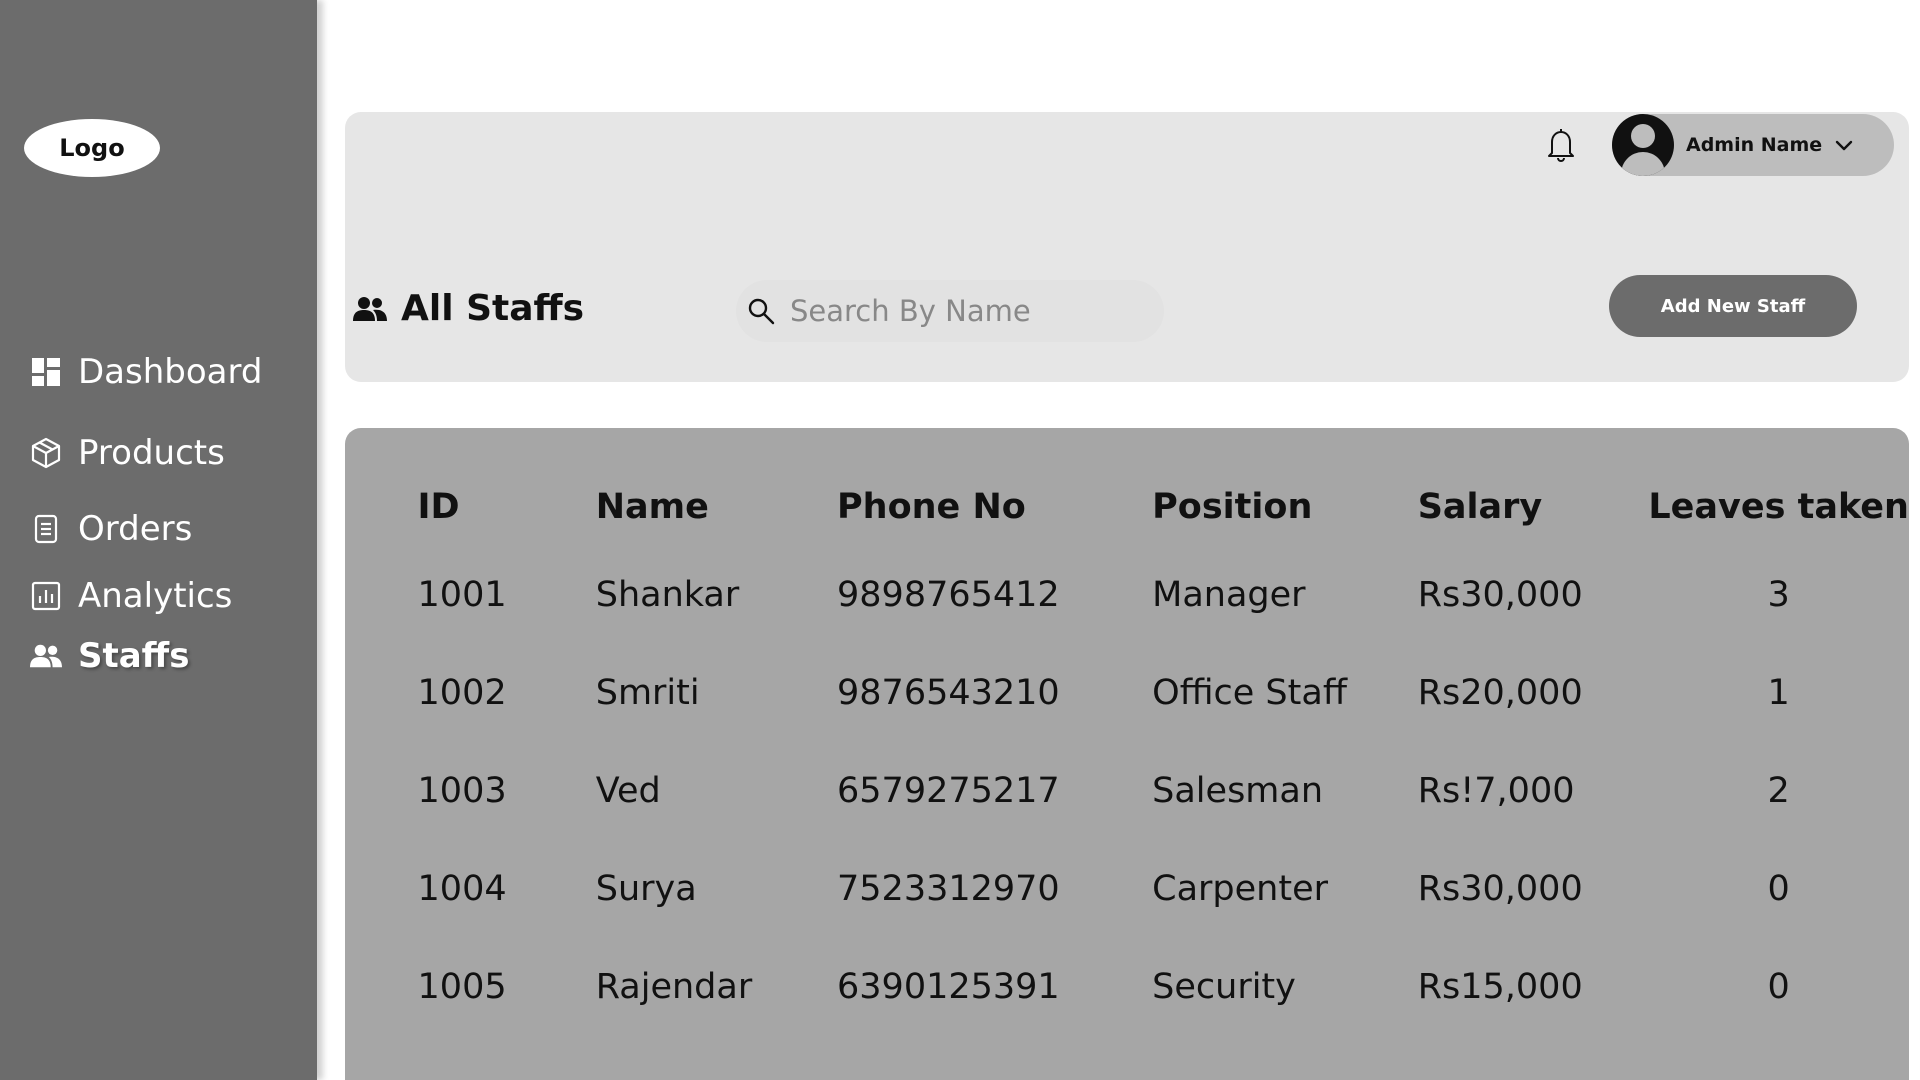  What do you see at coordinates (1643, 145) in the screenshot?
I see `avatar` at bounding box center [1643, 145].